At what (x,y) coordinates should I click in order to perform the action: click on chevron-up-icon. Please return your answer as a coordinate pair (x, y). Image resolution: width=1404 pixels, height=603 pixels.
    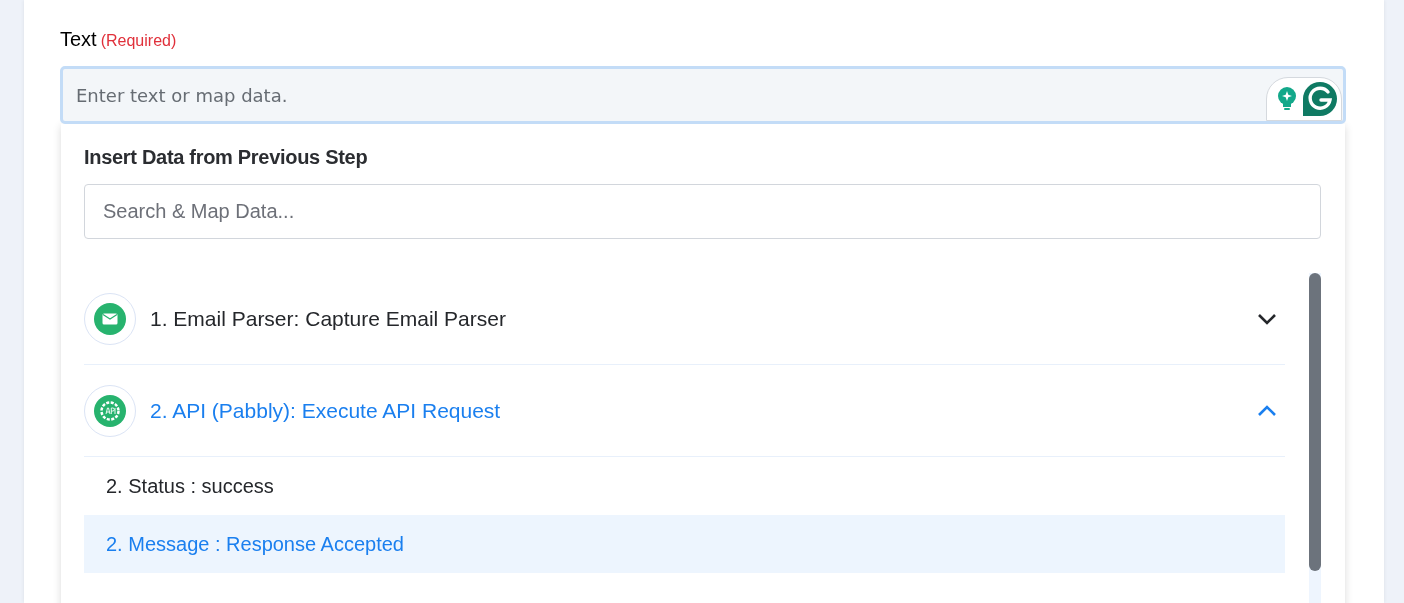
    Looking at the image, I should click on (1267, 410).